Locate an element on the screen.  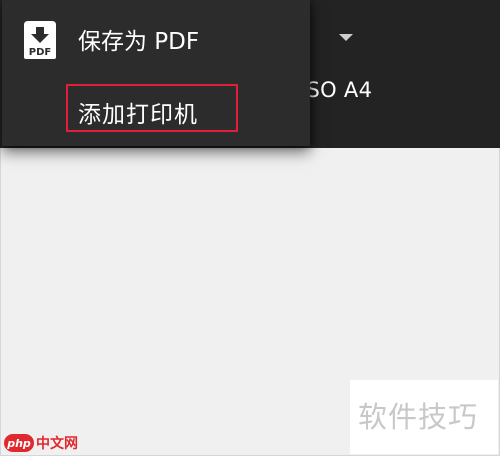
svg-text: PDF is located at coordinates (40, 52).